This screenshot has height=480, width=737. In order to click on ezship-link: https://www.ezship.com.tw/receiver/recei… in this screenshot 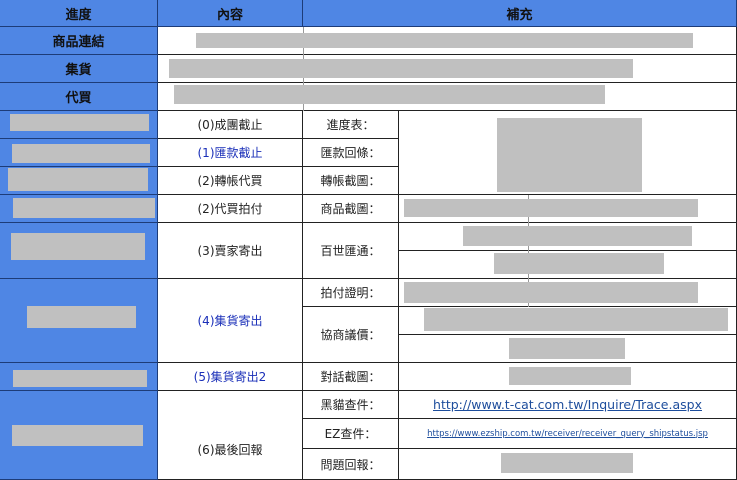, I will do `click(567, 434)`.